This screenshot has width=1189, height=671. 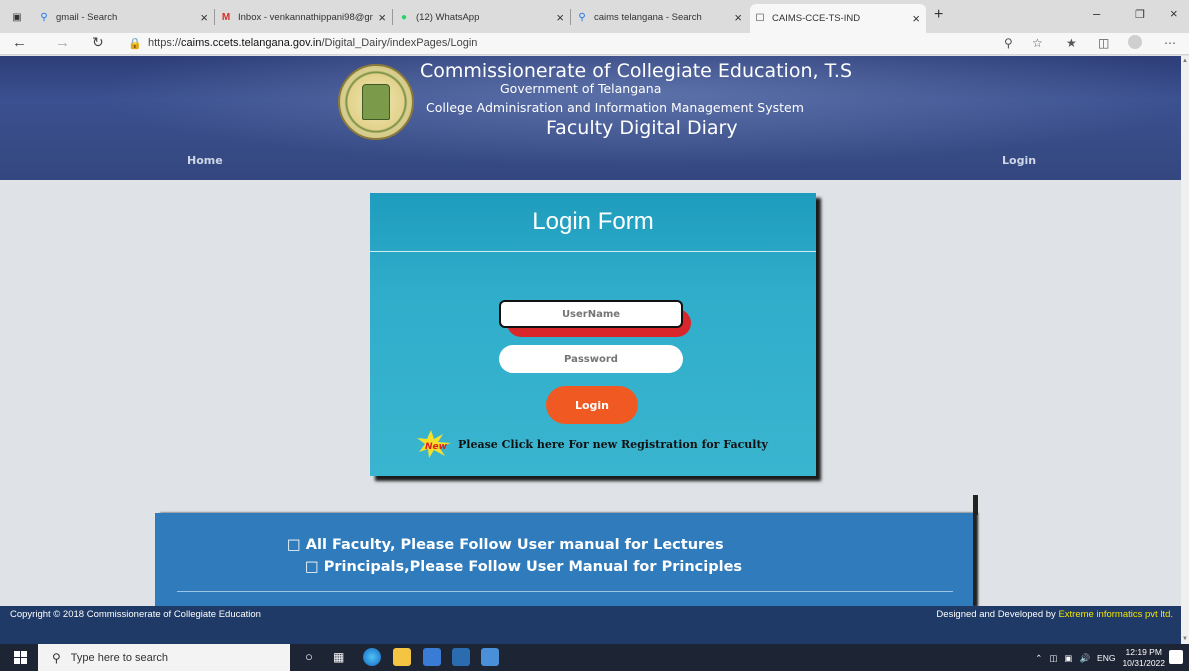 I want to click on telangana-emblem-logo, so click(x=376, y=102).